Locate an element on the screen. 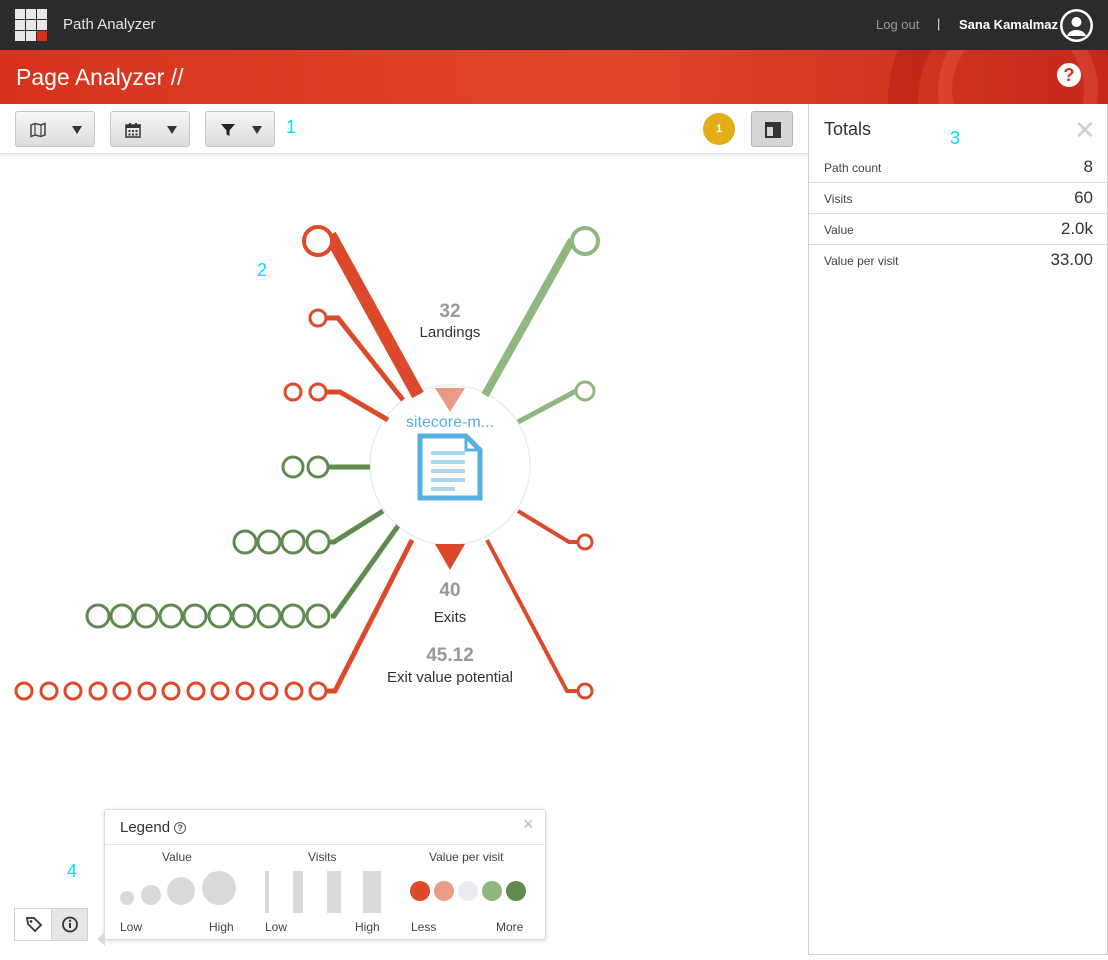 This screenshot has width=1108, height=960. legend-value-low: Low is located at coordinates (131, 927).